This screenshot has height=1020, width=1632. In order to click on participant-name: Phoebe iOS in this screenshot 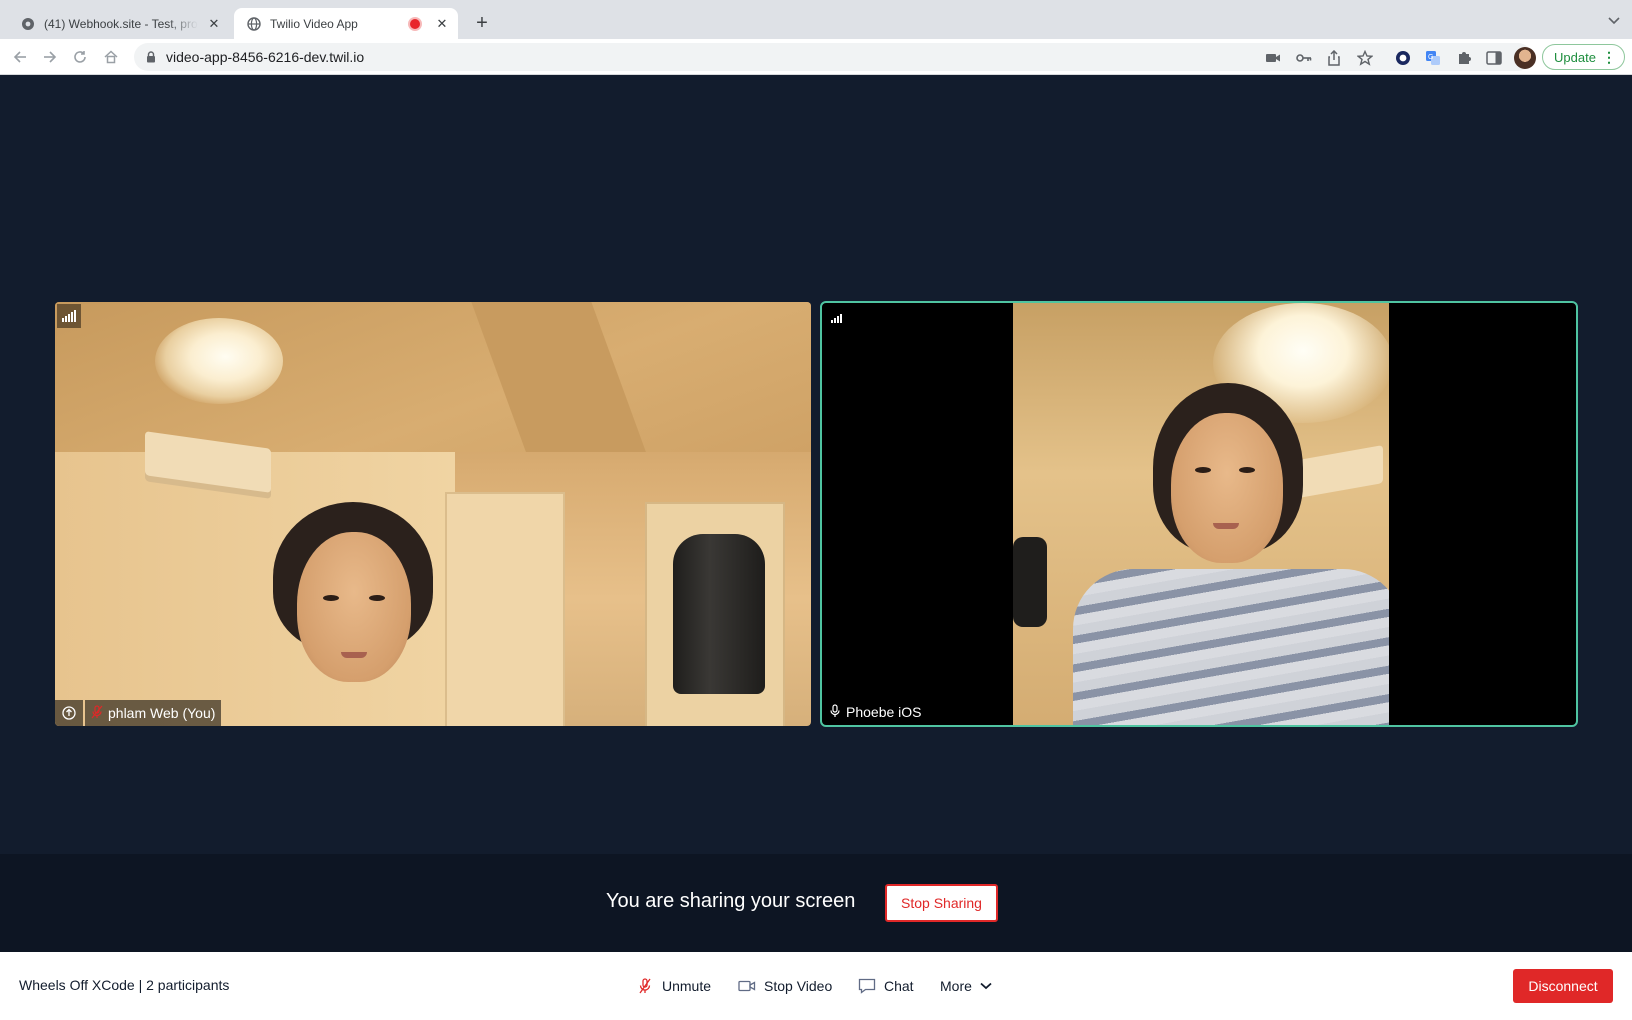, I will do `click(884, 712)`.